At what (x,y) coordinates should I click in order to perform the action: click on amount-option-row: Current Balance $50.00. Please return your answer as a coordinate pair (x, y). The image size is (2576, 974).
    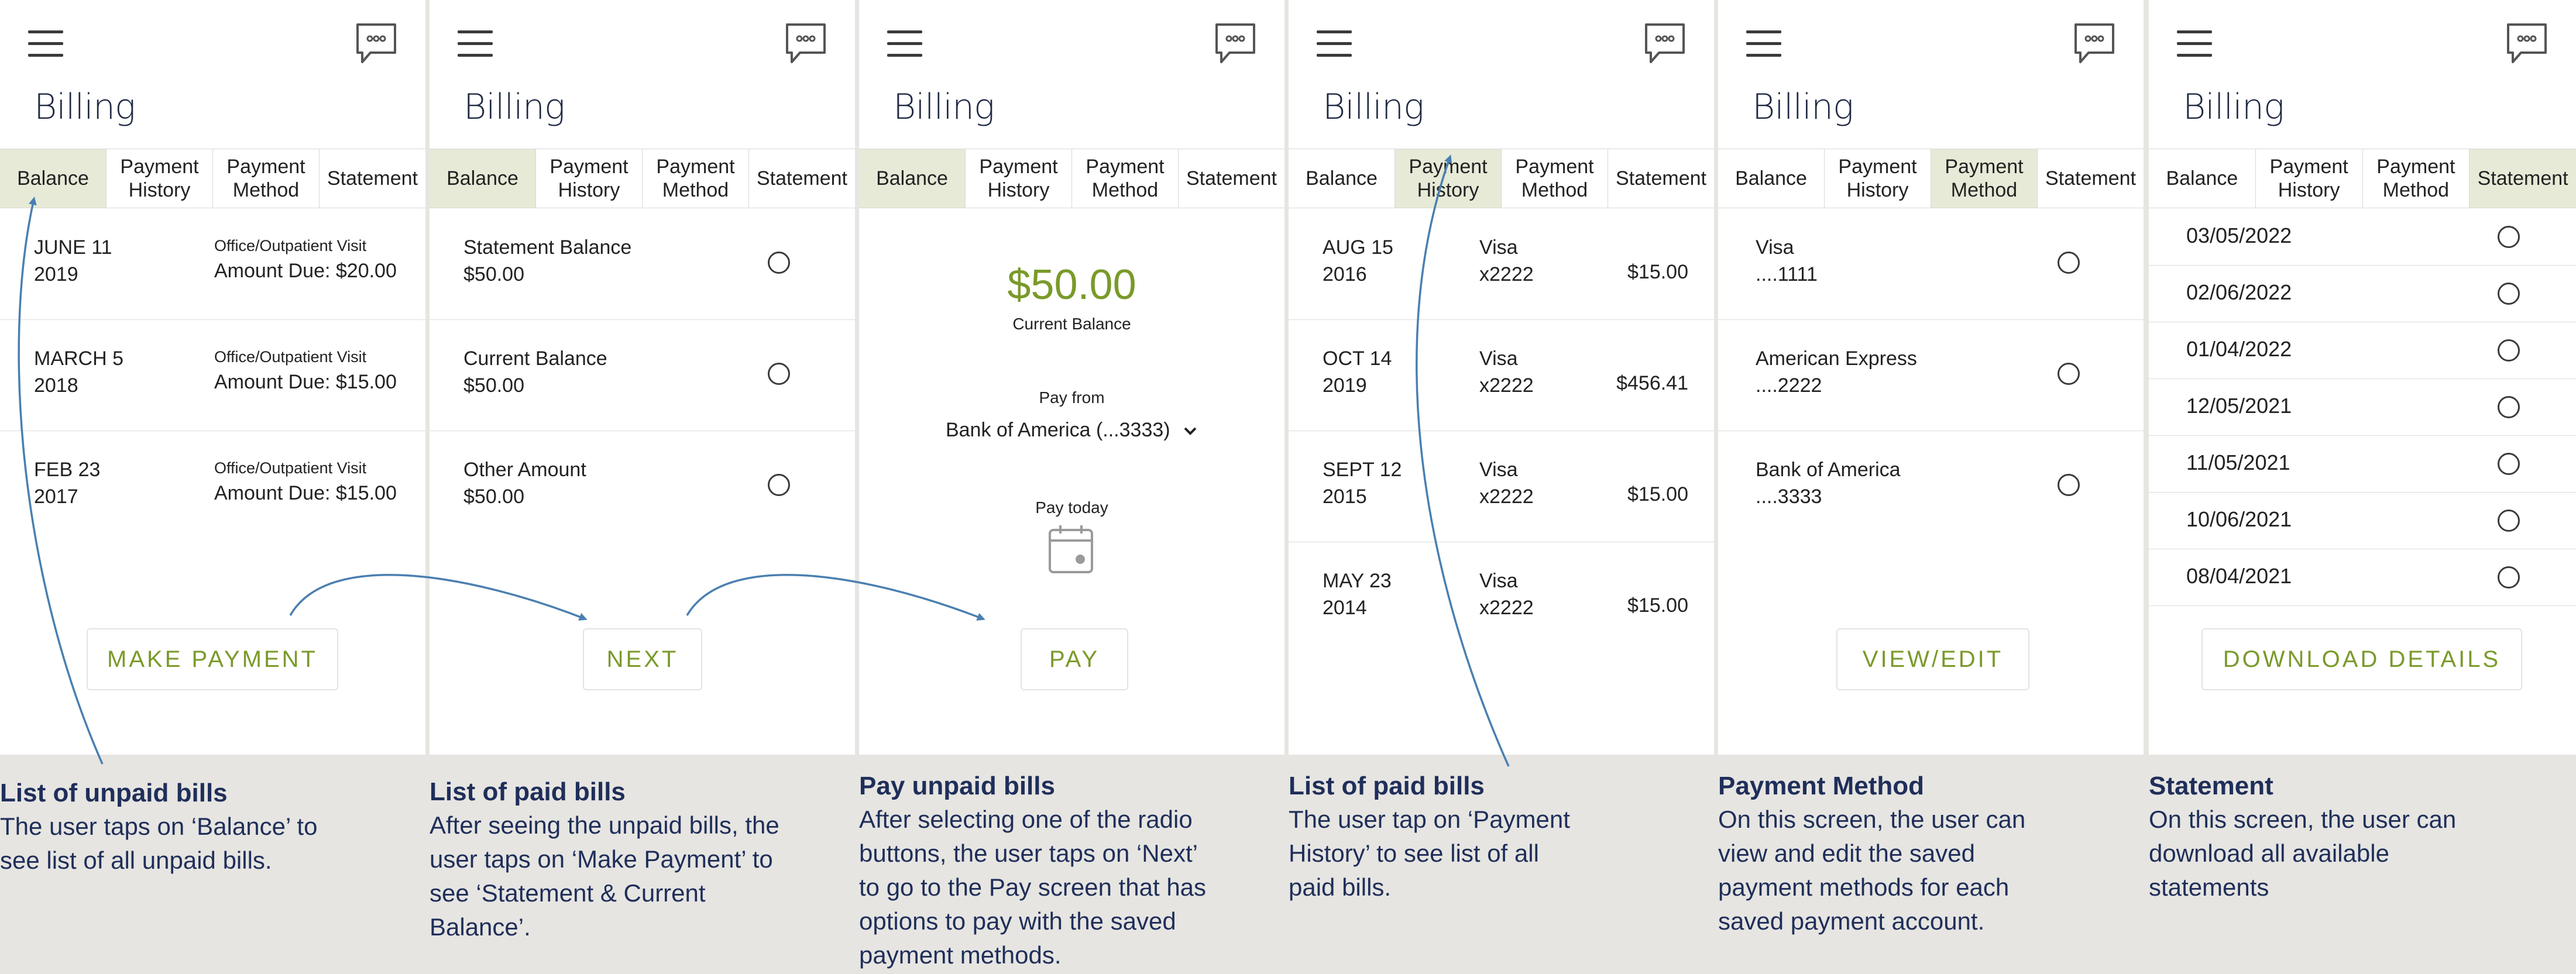
    Looking at the image, I should click on (643, 375).